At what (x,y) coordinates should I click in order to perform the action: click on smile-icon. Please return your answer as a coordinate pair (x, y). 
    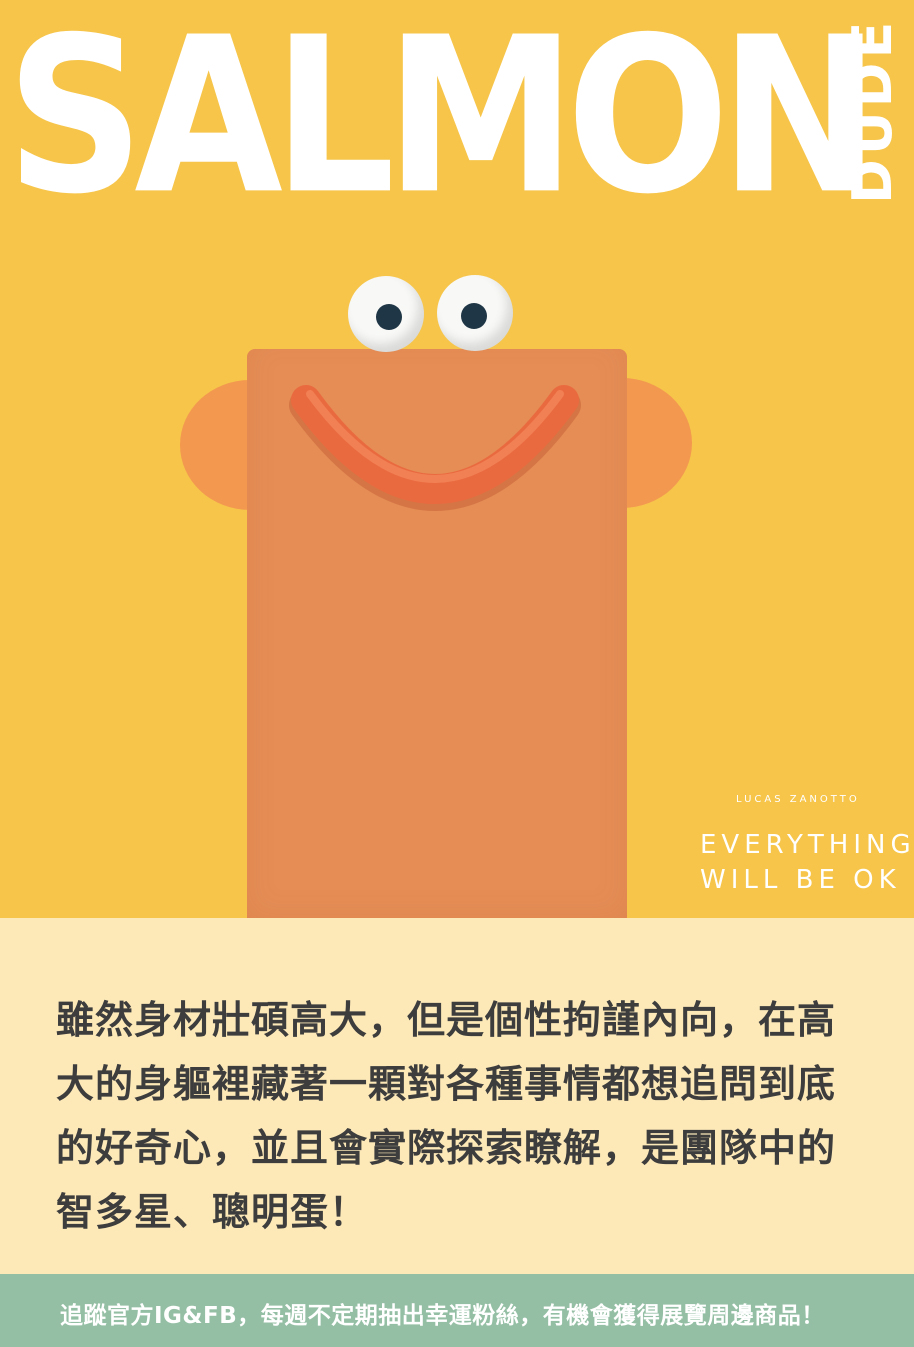
    Looking at the image, I should click on (435, 448).